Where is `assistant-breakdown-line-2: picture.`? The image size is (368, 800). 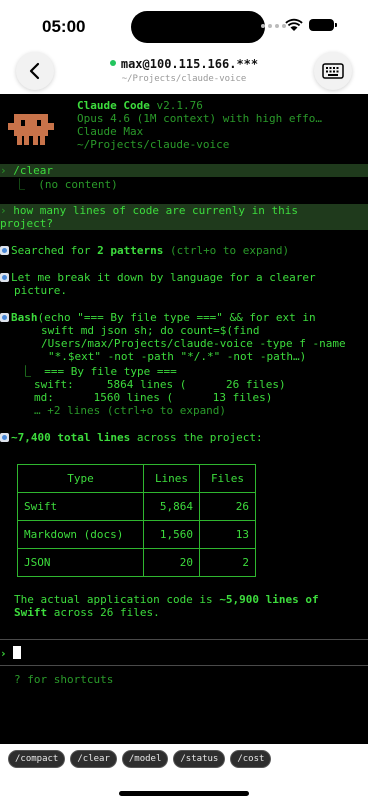 assistant-breakdown-line-2: picture. is located at coordinates (40, 290).